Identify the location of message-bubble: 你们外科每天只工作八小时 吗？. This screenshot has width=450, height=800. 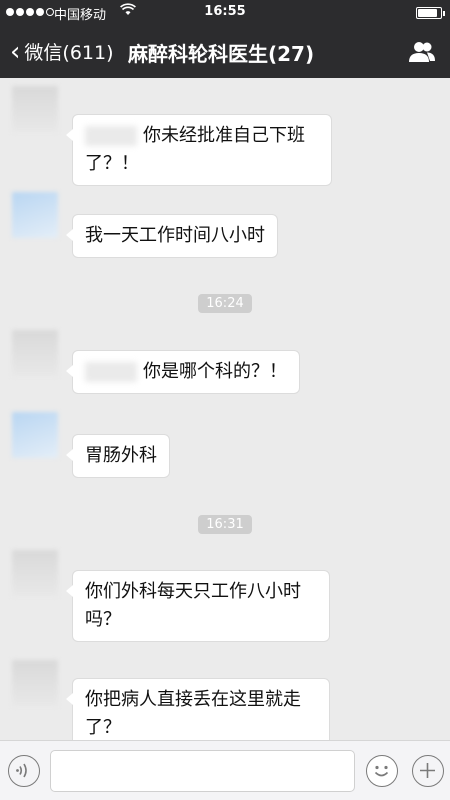
(198, 606).